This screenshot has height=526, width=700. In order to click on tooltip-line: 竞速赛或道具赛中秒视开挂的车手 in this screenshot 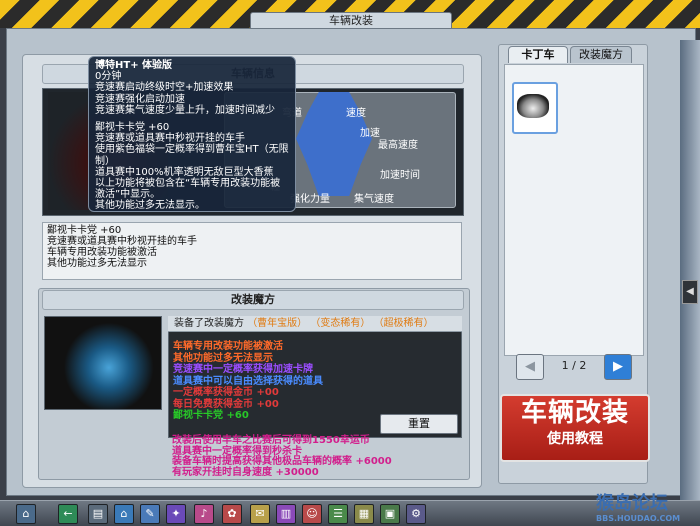, I will do `click(170, 139)`.